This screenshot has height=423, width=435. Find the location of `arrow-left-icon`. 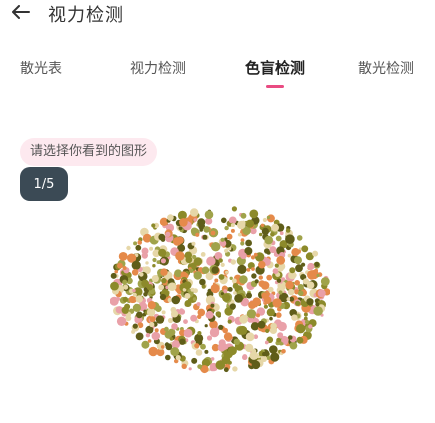

arrow-left-icon is located at coordinates (21, 12).